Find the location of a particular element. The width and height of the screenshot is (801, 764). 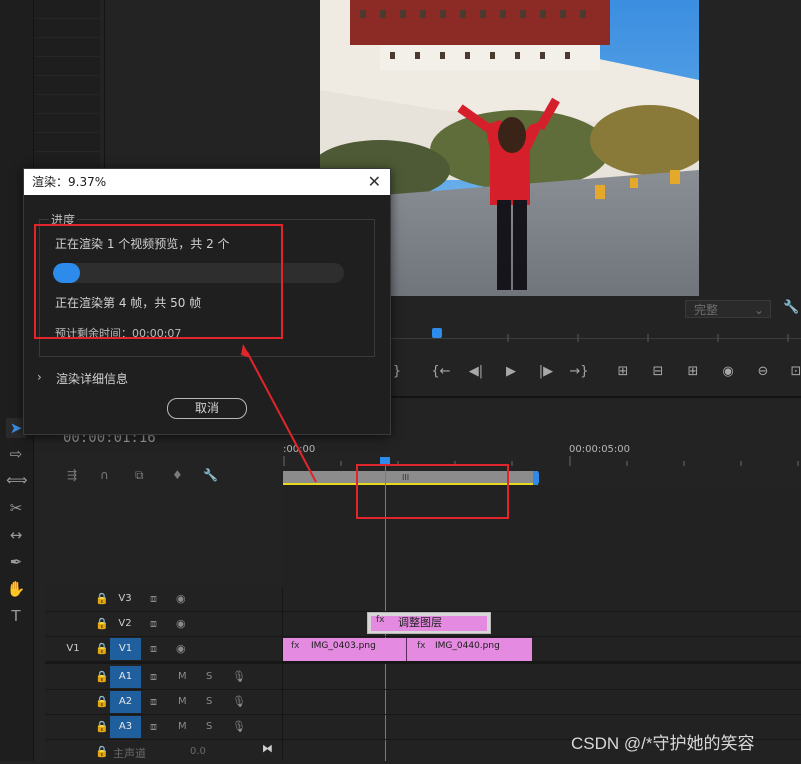

clip-img-0440: fx IMG_0440.png is located at coordinates (469, 649).